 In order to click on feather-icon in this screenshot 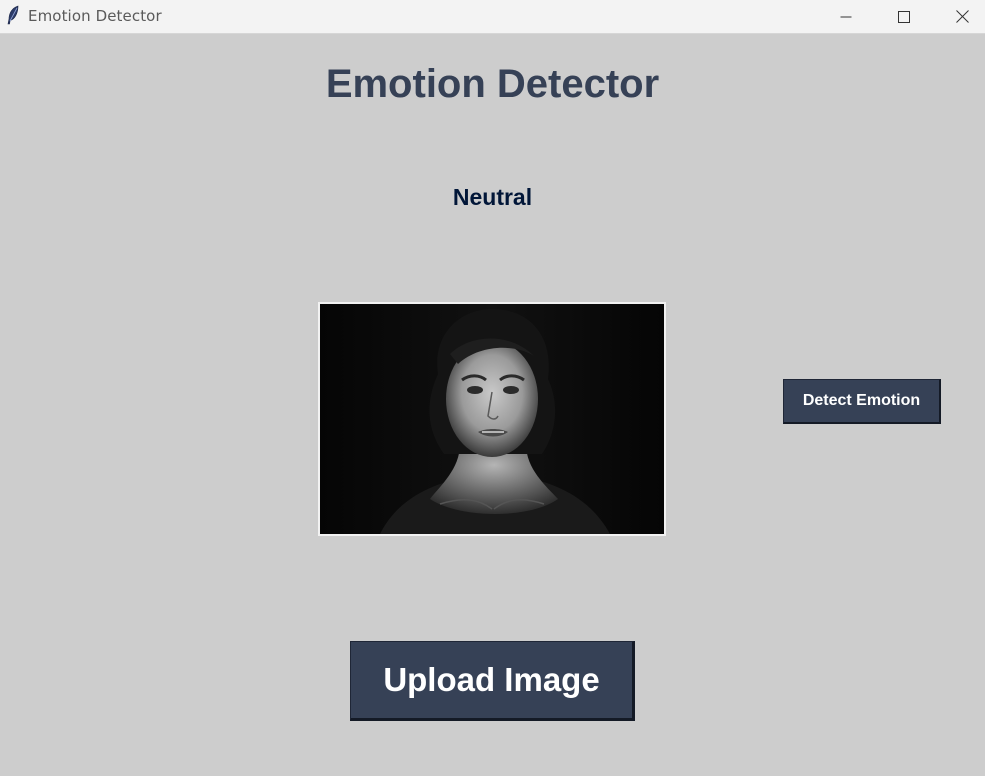, I will do `click(13, 15)`.